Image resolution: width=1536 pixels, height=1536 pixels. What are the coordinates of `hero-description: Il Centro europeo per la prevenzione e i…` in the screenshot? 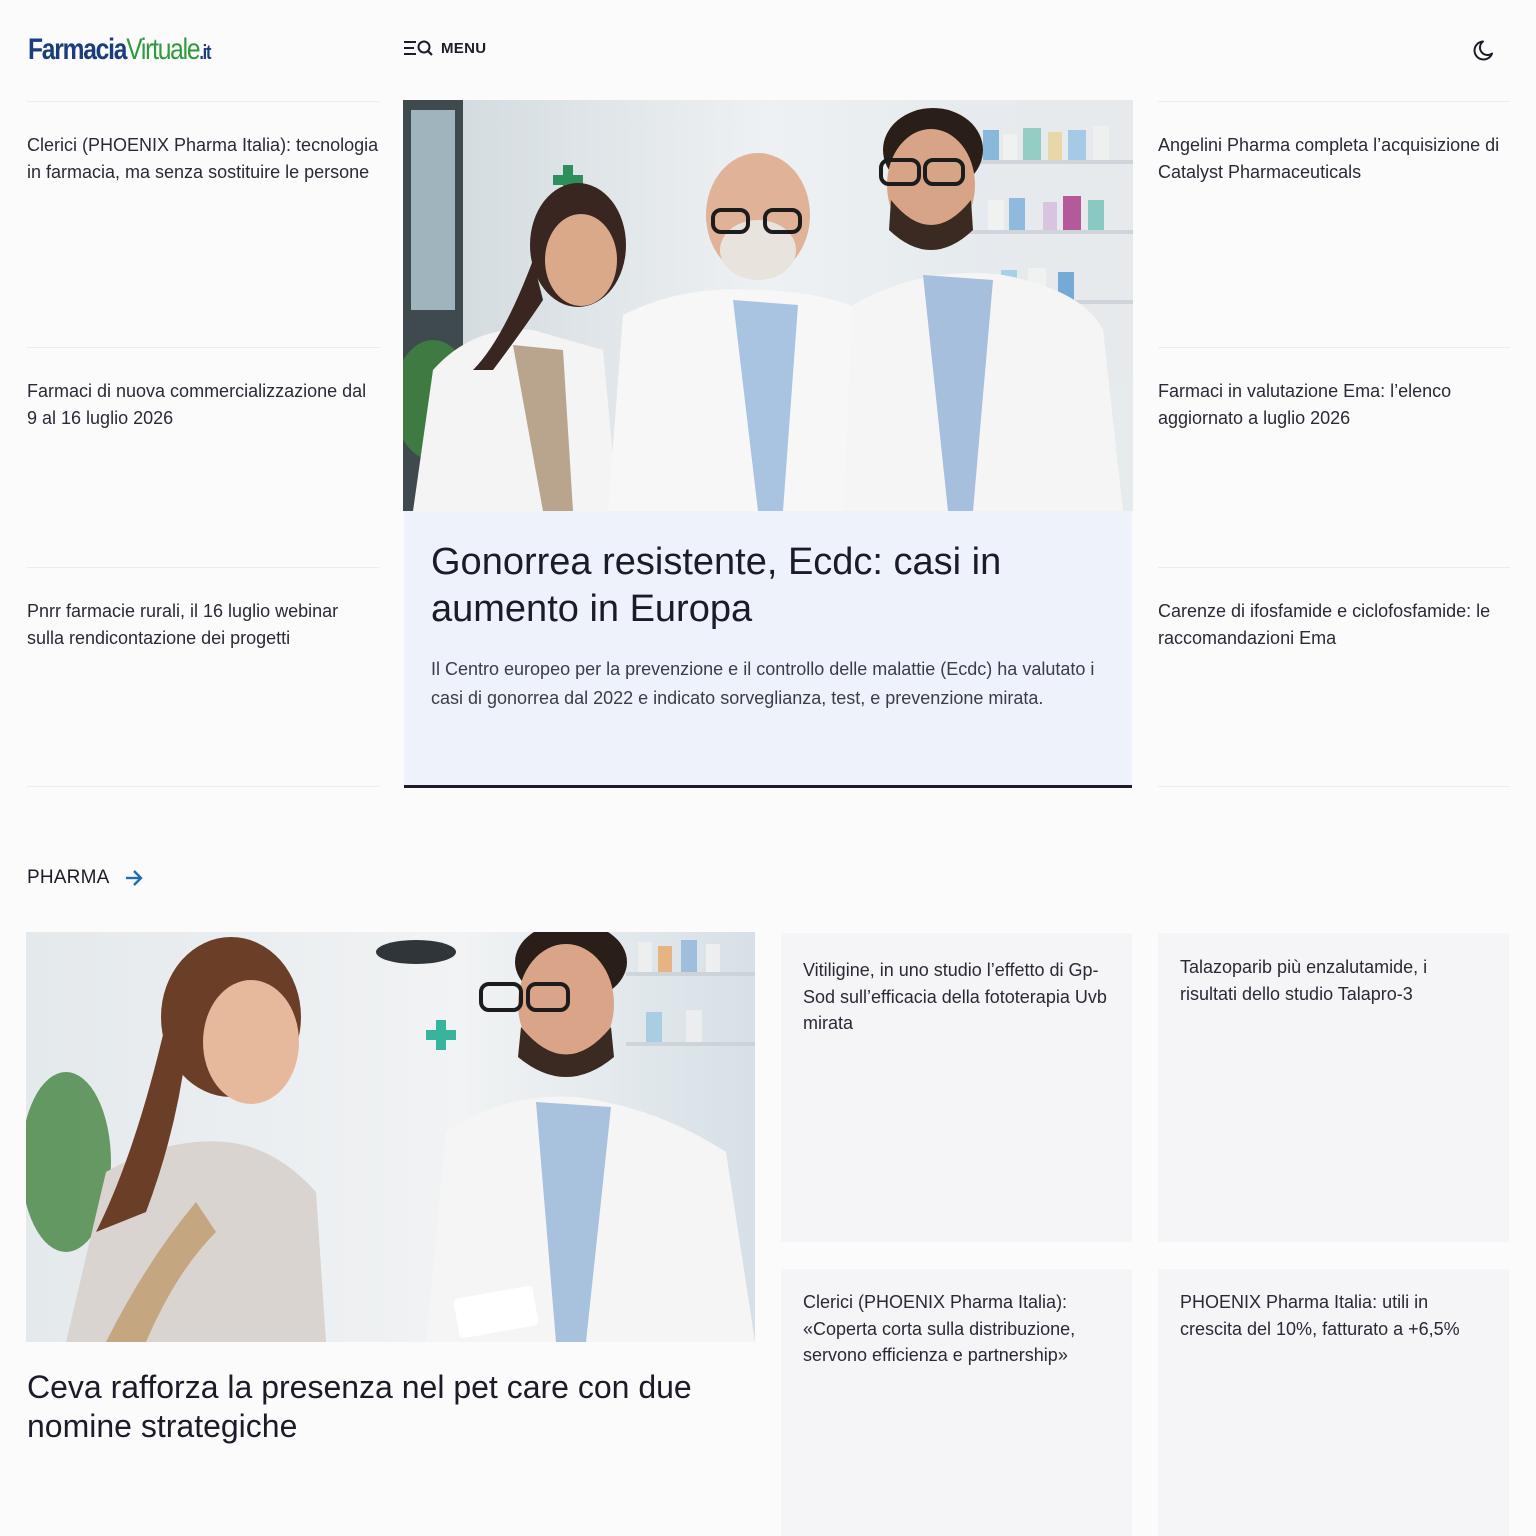 It's located at (763, 683).